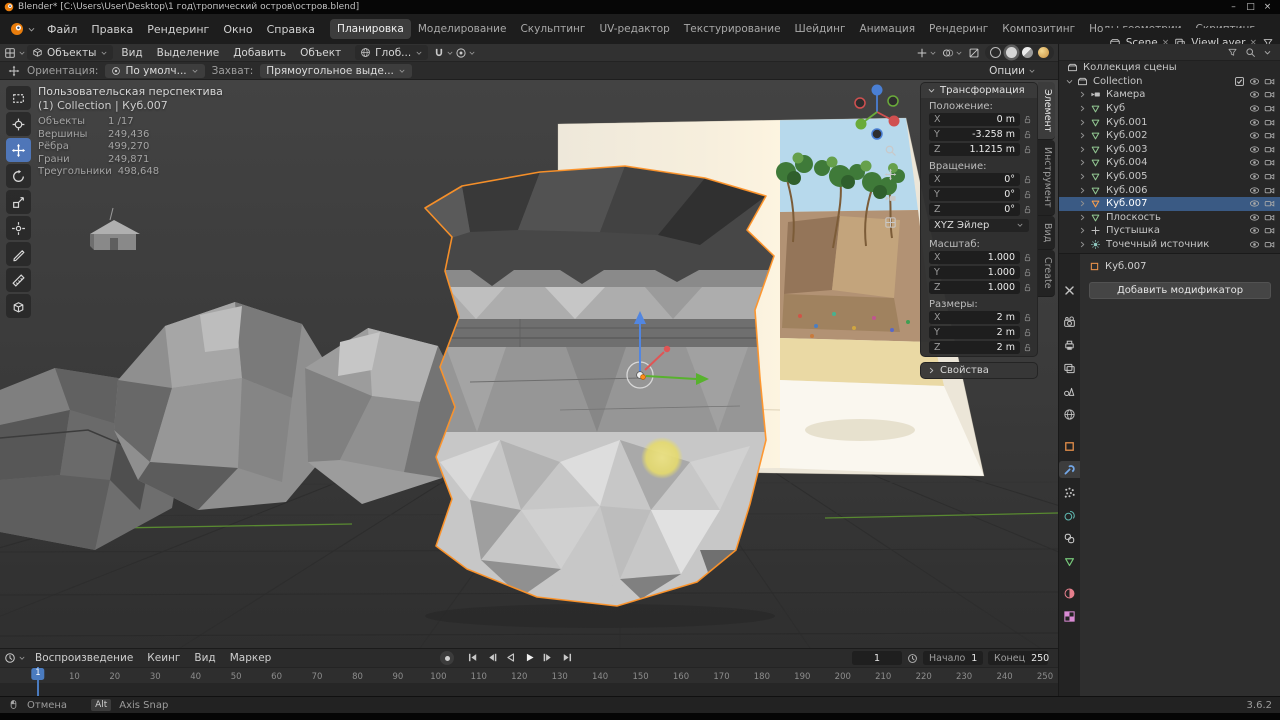 This screenshot has height=720, width=1280. I want to click on tool-cursor-button, so click(18, 124).